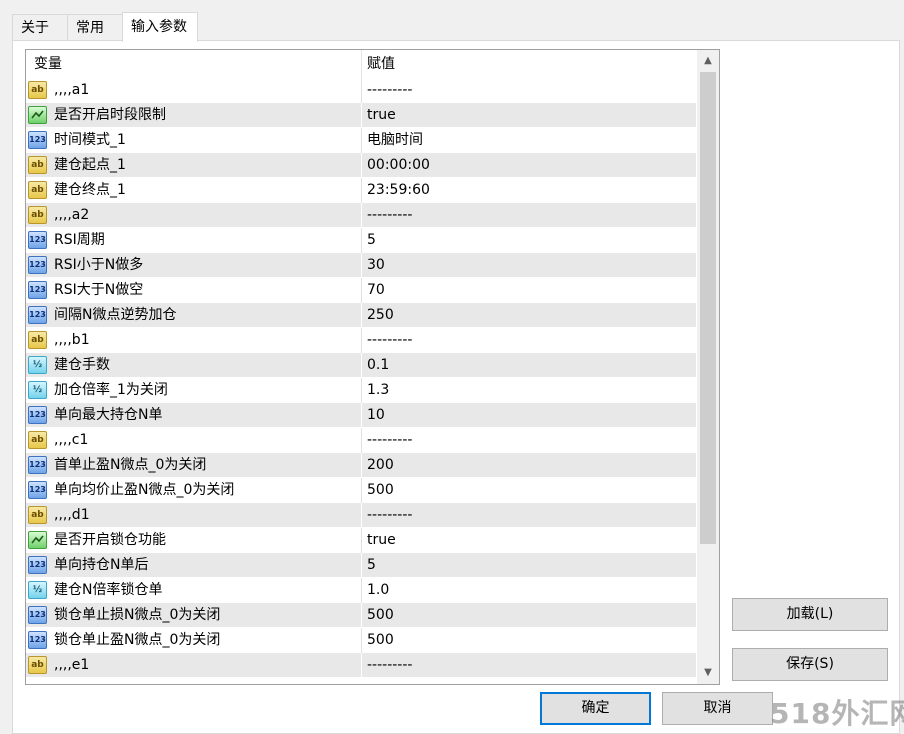 This screenshot has height=734, width=904. I want to click on parameter-value: 23:59:60, so click(398, 190).